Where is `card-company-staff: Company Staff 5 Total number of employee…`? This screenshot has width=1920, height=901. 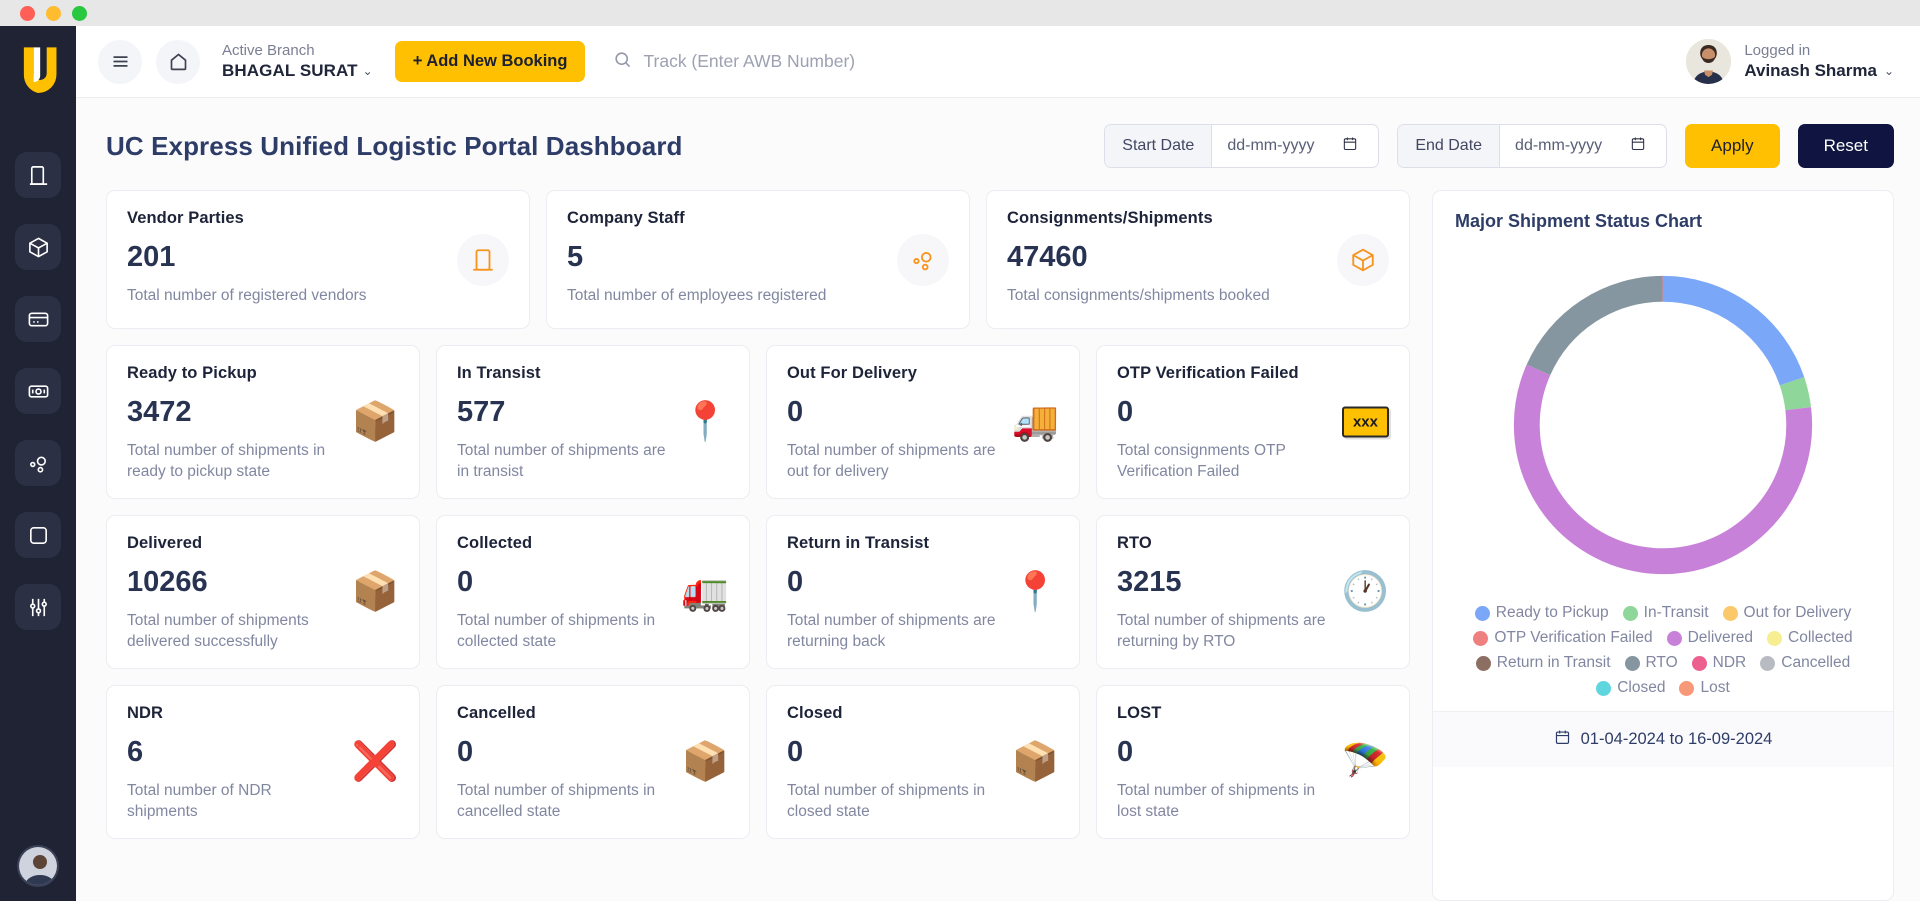 card-company-staff: Company Staff 5 Total number of employee… is located at coordinates (758, 259).